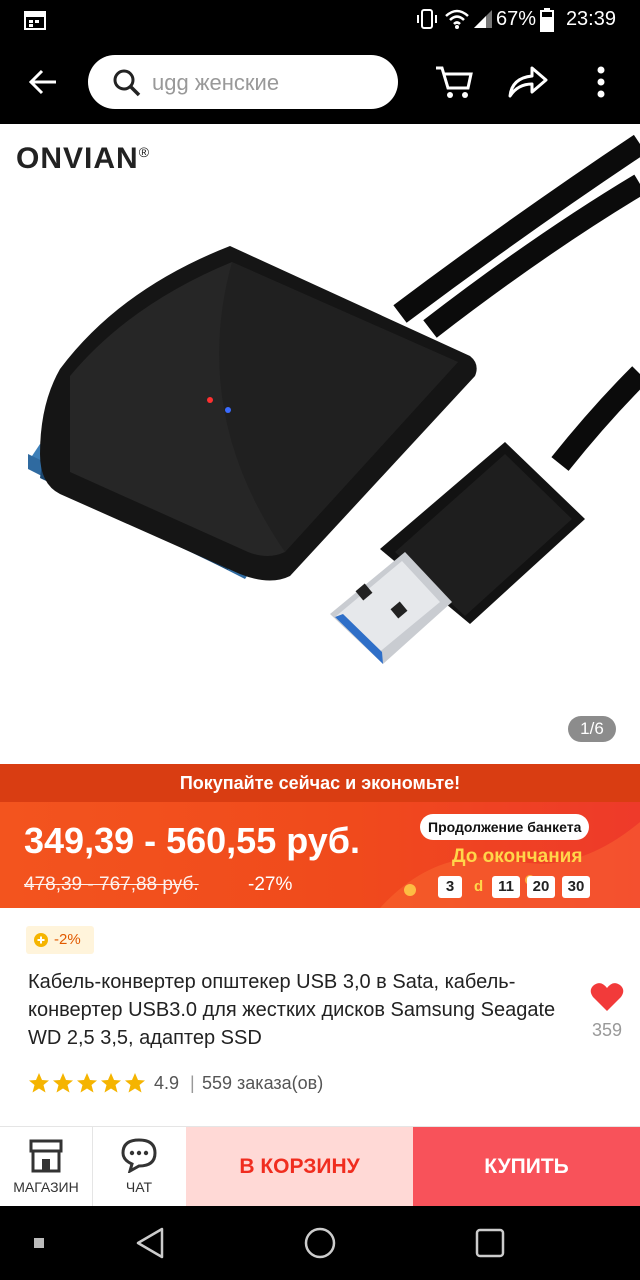 The width and height of the screenshot is (640, 1280). Describe the element at coordinates (139, 1187) in the screenshot. I see `chat-label: ЧАТ` at that location.